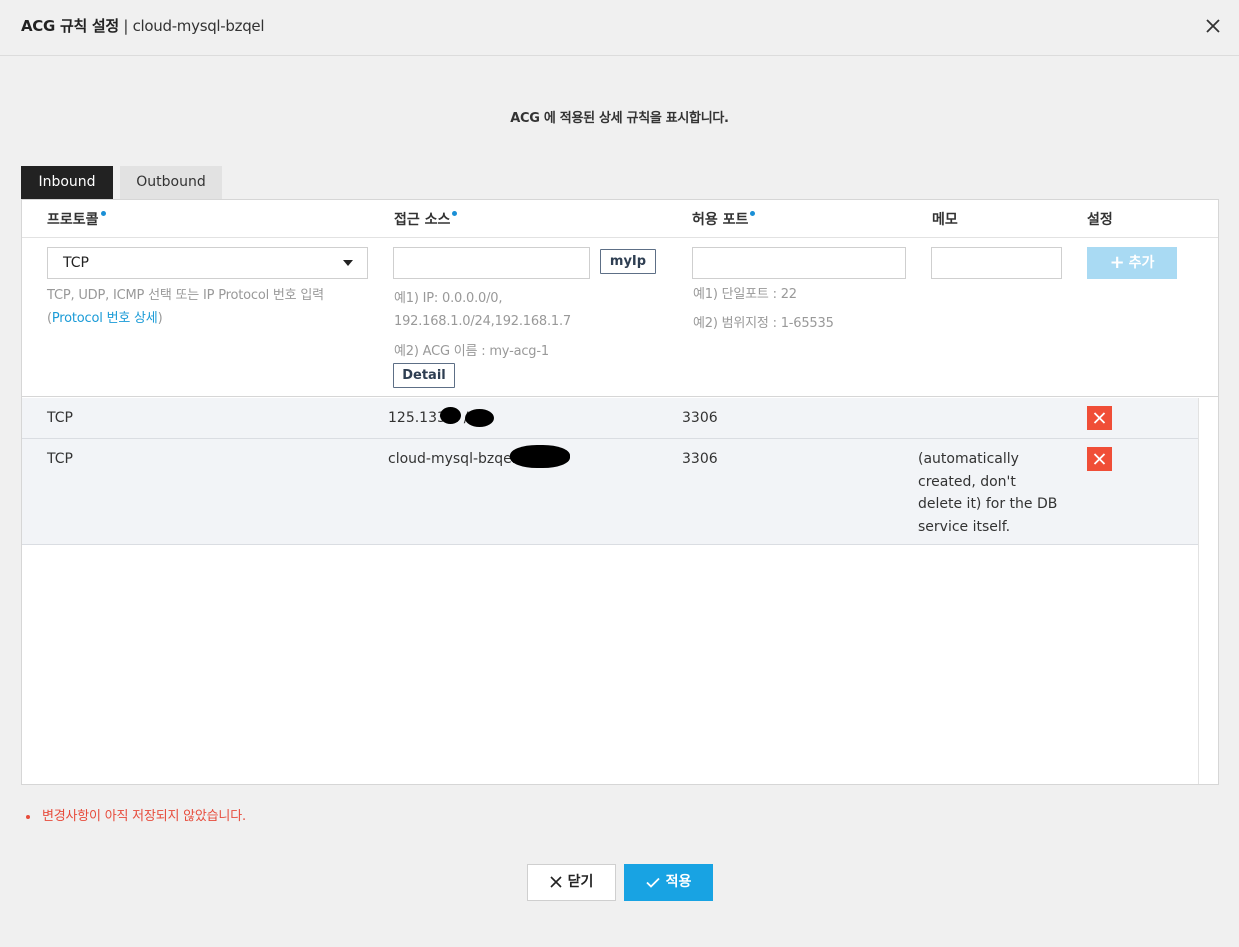 The image size is (1239, 947). Describe the element at coordinates (348, 263) in the screenshot. I see `dropdown-arrow-icon` at that location.